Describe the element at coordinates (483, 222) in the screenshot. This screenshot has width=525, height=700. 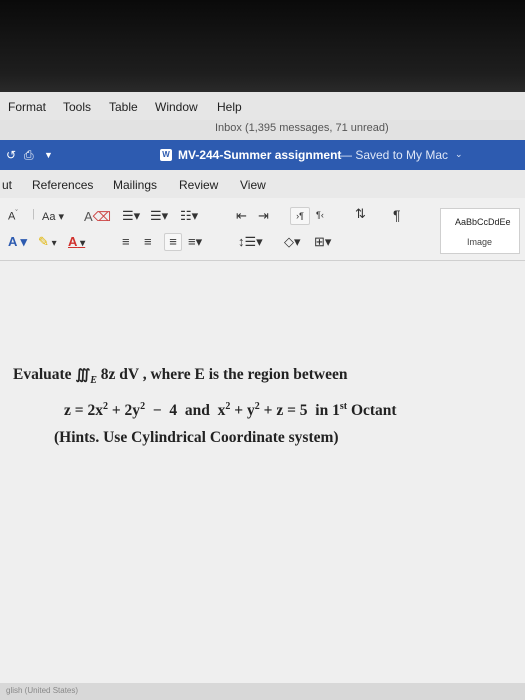
I see `style-preview: AaBbCcDdEe` at that location.